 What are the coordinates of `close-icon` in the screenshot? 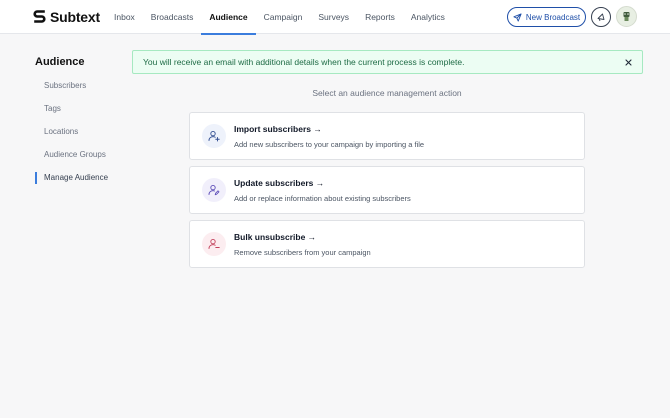 It's located at (628, 62).